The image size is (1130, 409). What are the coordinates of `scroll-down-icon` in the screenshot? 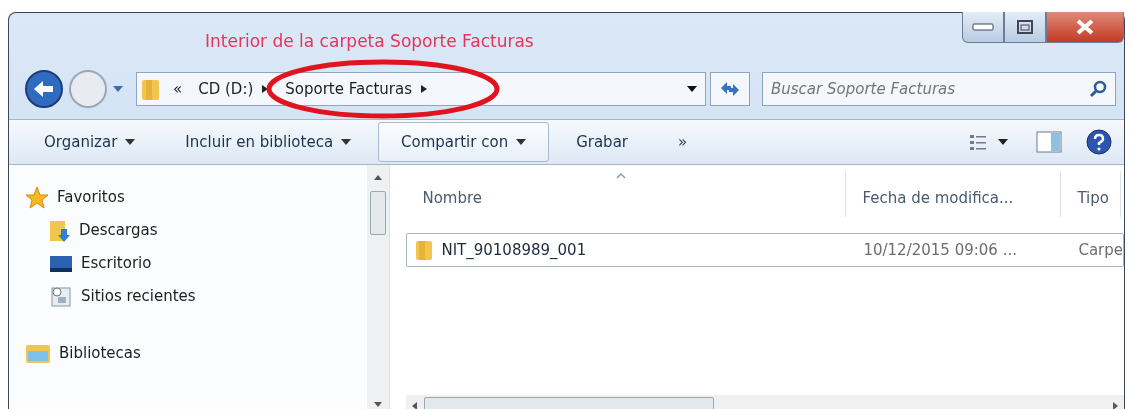 It's located at (378, 404).